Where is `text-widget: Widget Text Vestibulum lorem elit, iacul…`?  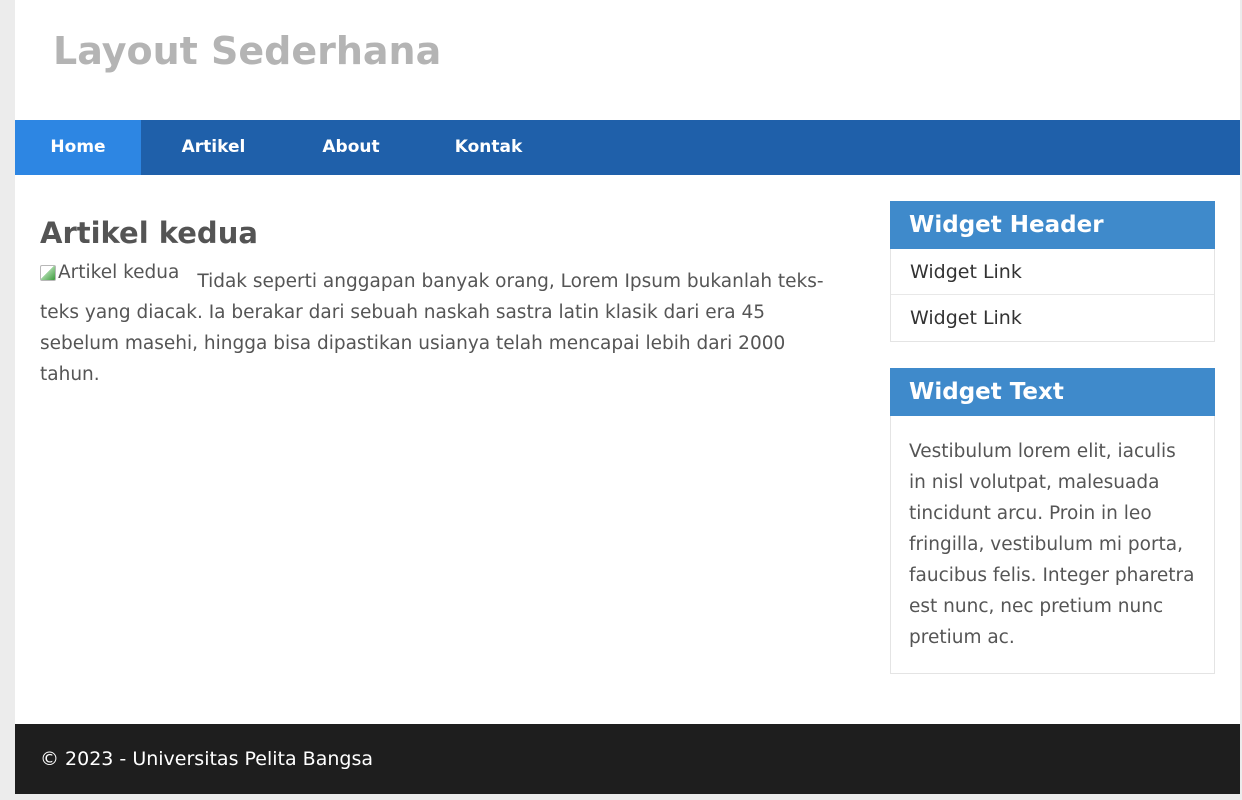
text-widget: Widget Text Vestibulum lorem elit, iacul… is located at coordinates (1052, 521).